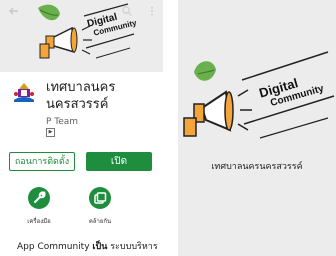  I want to click on description-text: App Community เป็น ระบบบริหาร, so click(90, 246).